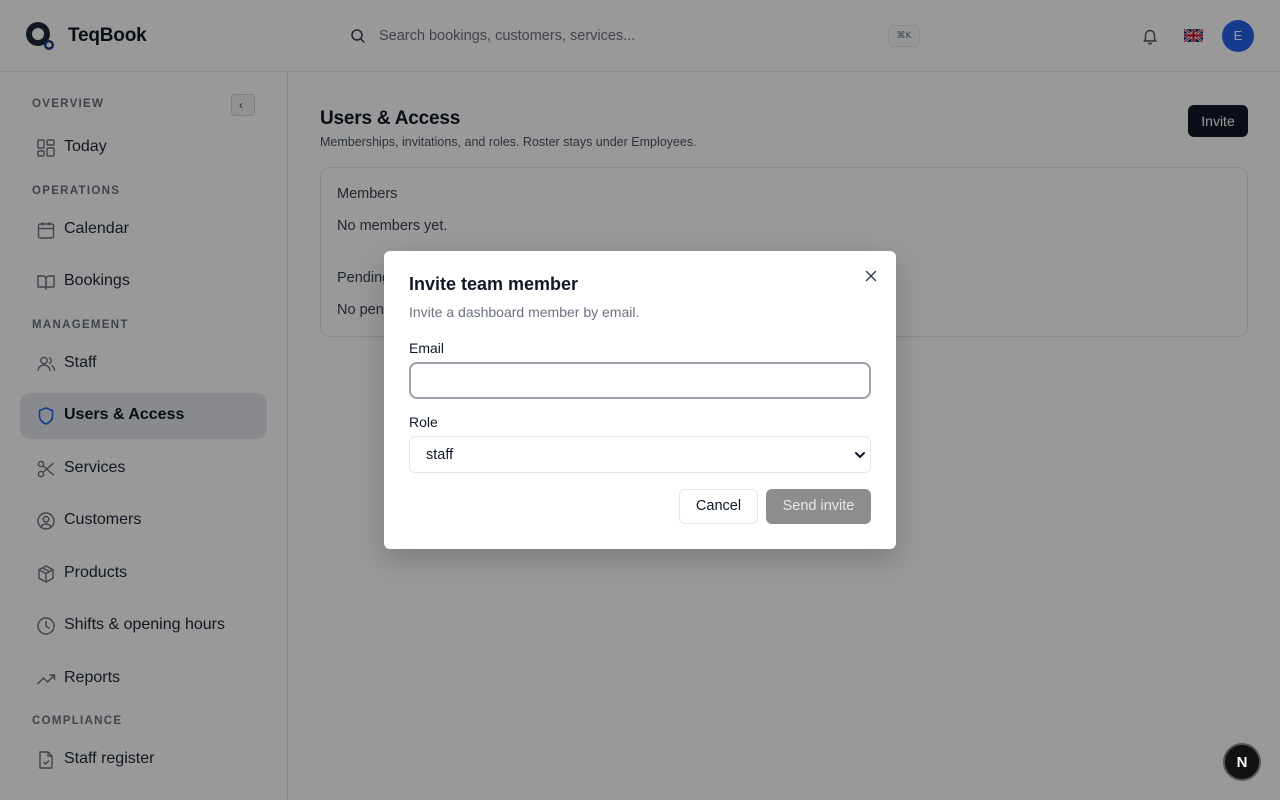 The height and width of the screenshot is (800, 1280). Describe the element at coordinates (640, 380) in the screenshot. I see `email-field` at that location.